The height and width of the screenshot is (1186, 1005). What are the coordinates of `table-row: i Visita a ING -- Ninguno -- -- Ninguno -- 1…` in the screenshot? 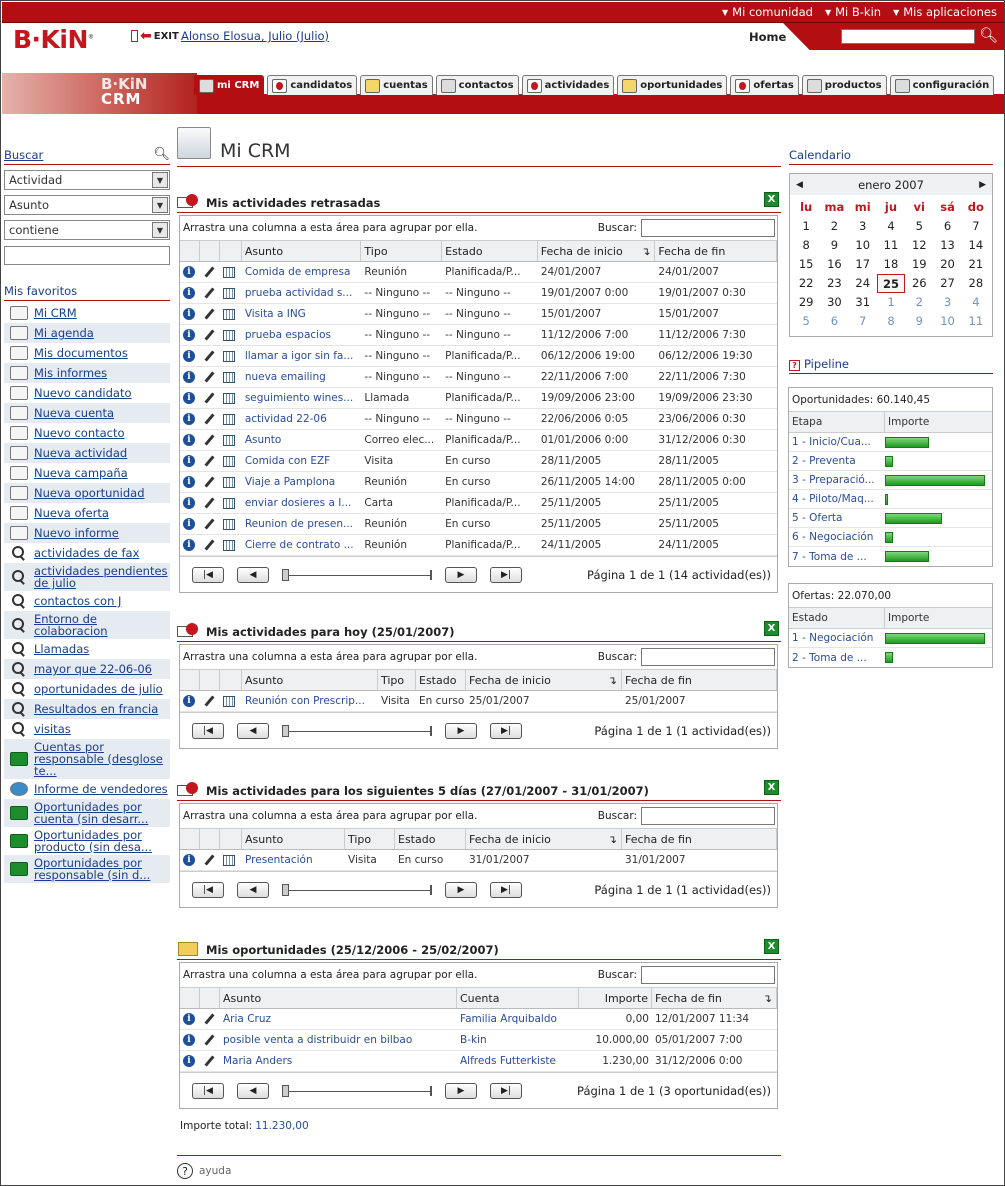 It's located at (478, 314).